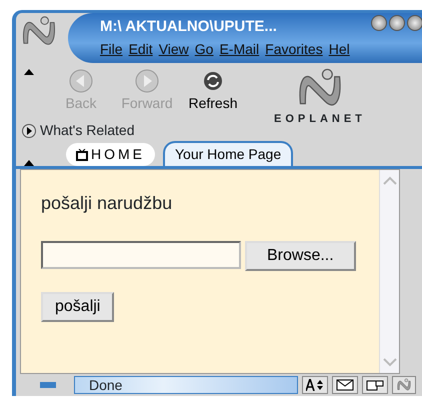  Describe the element at coordinates (87, 130) in the screenshot. I see `related-link: What's Related` at that location.